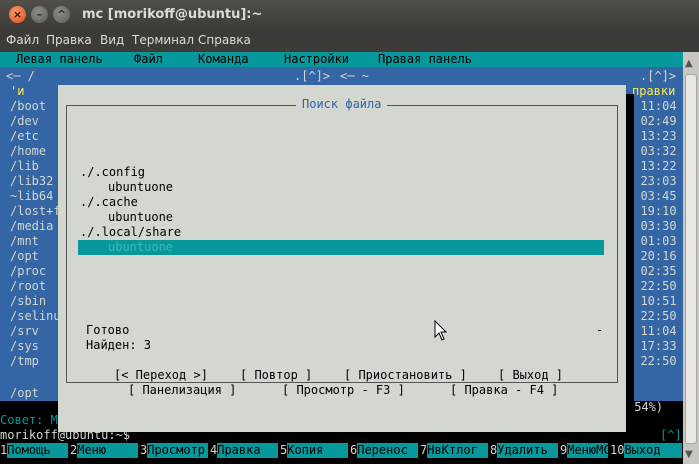 The image size is (699, 464). I want to click on fkey-label: Перенос, so click(388, 450).